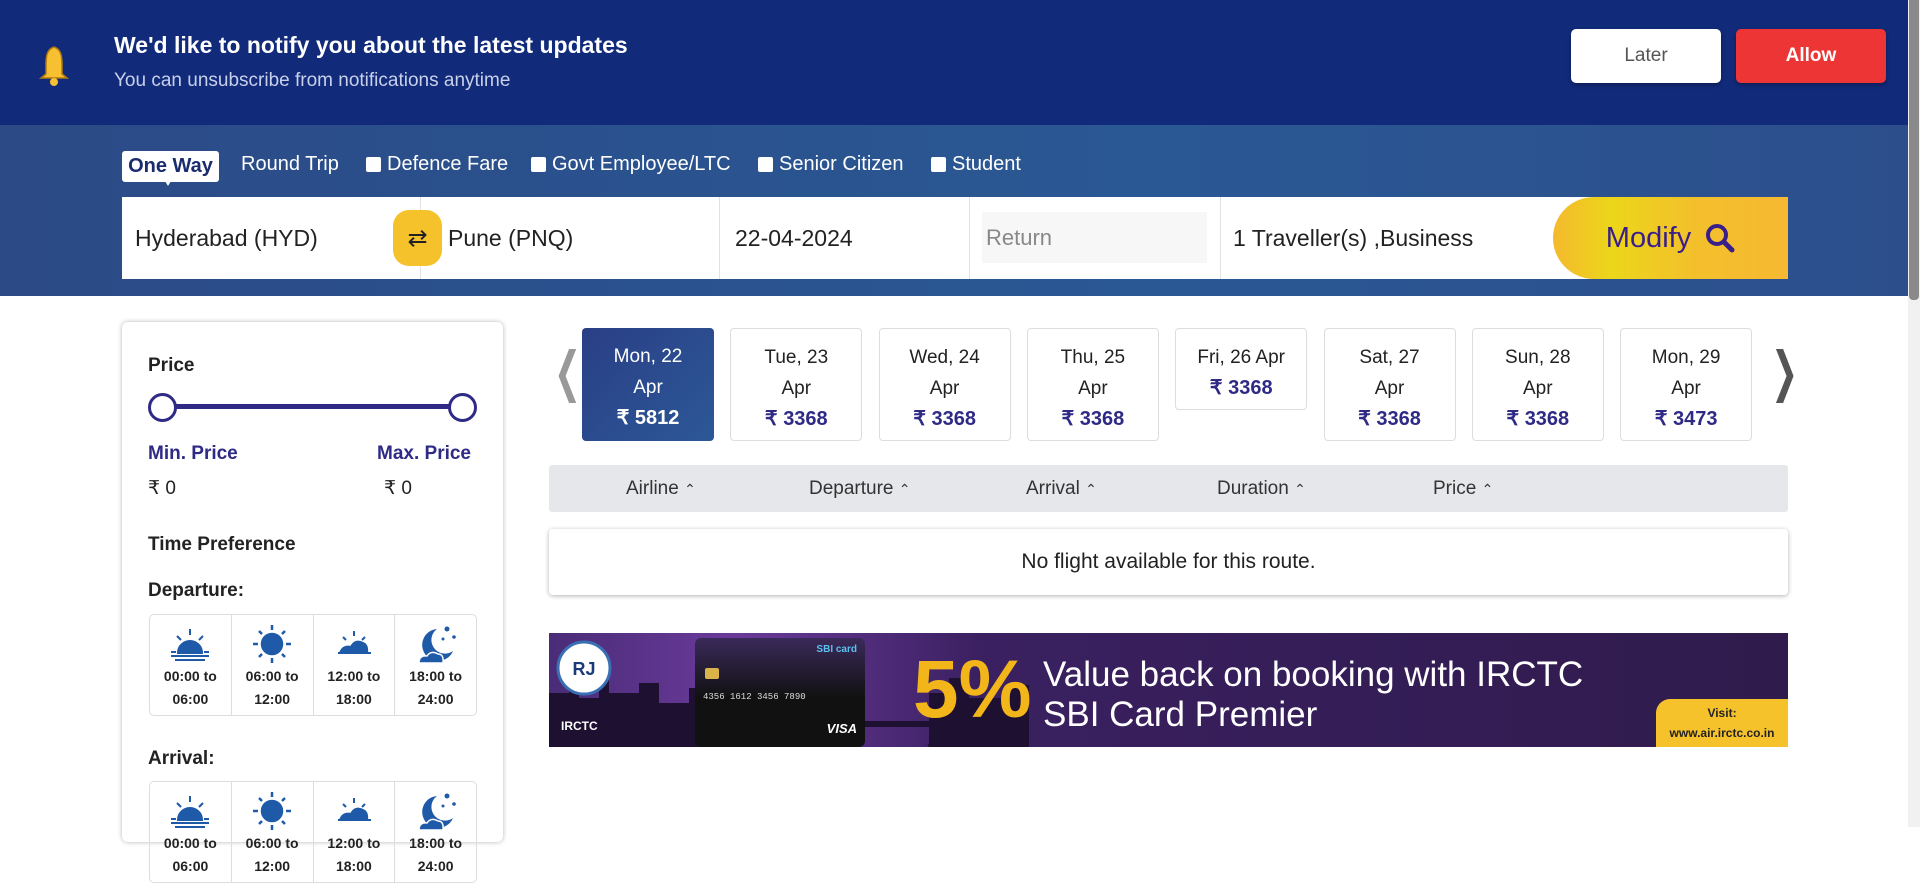 This screenshot has width=1920, height=883. What do you see at coordinates (1313, 674) in the screenshot?
I see `banner-line1: Value back on booking with IRCTC` at bounding box center [1313, 674].